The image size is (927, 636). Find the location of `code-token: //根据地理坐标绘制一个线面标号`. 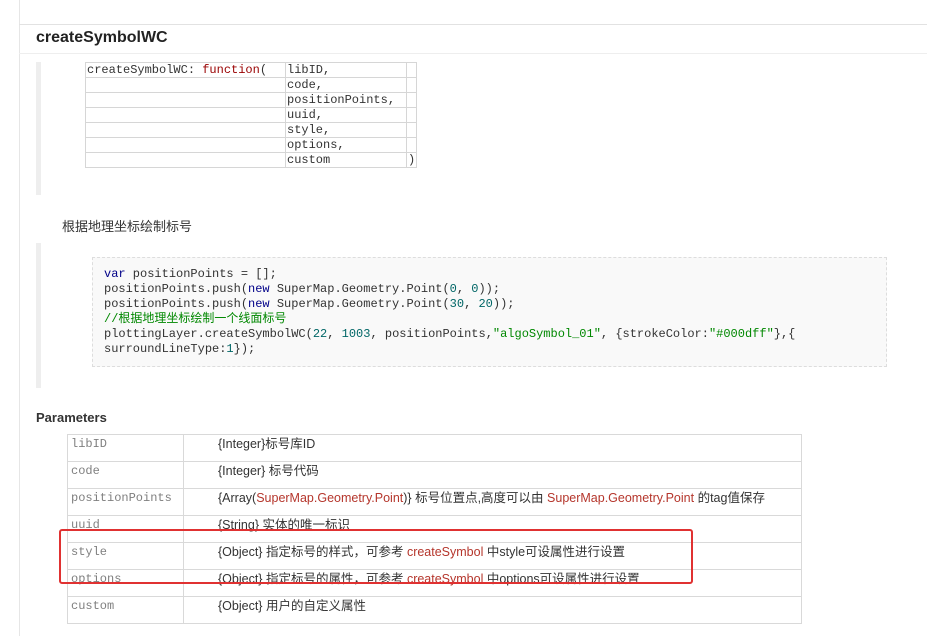

code-token: //根据地理坐标绘制一个线面标号 is located at coordinates (195, 319).